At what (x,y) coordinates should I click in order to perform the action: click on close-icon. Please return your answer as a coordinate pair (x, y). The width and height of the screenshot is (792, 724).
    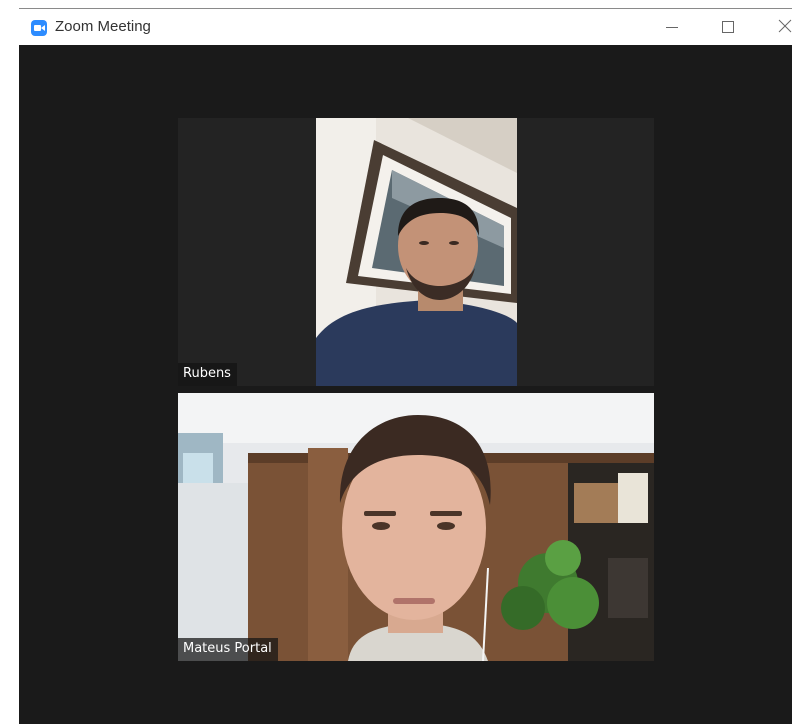
    Looking at the image, I should click on (785, 26).